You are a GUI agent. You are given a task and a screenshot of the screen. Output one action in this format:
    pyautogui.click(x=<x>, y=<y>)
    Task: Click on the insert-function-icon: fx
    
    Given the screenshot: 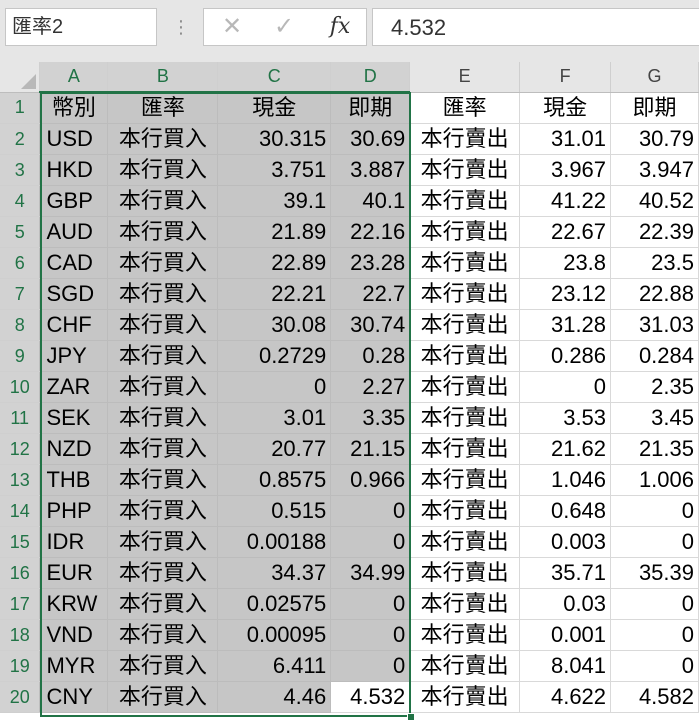 What is the action you would take?
    pyautogui.click(x=340, y=27)
    